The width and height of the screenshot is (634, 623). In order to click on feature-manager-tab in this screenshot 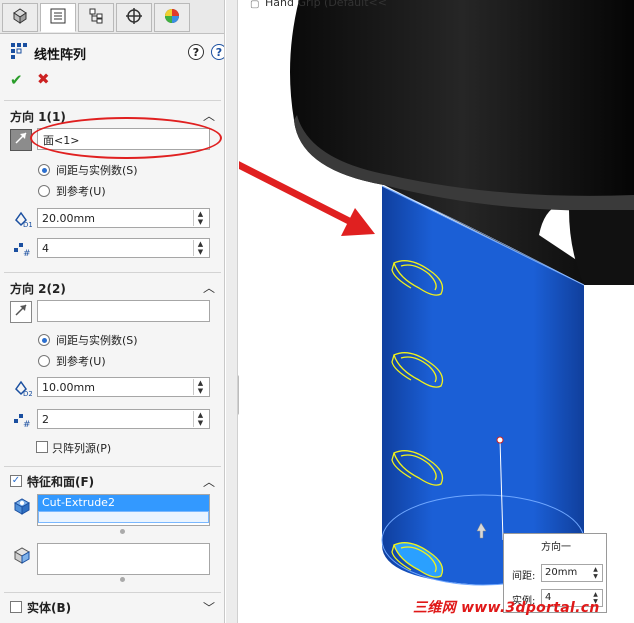, I will do `click(20, 17)`.